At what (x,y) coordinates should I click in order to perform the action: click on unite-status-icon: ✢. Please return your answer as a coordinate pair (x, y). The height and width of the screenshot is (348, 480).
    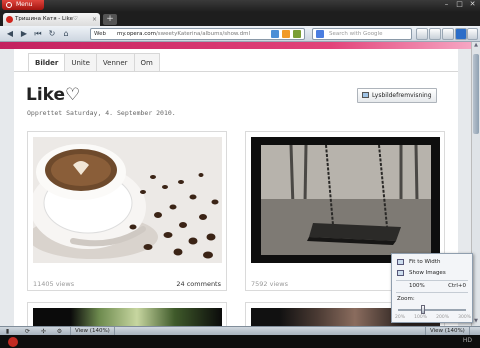
    Looking at the image, I should click on (43, 331).